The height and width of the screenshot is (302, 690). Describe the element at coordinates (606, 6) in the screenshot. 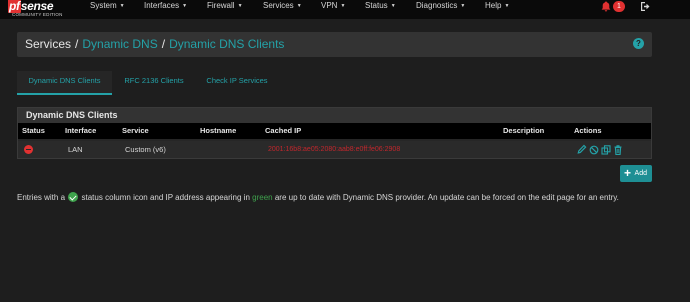

I see `bell-icon` at that location.